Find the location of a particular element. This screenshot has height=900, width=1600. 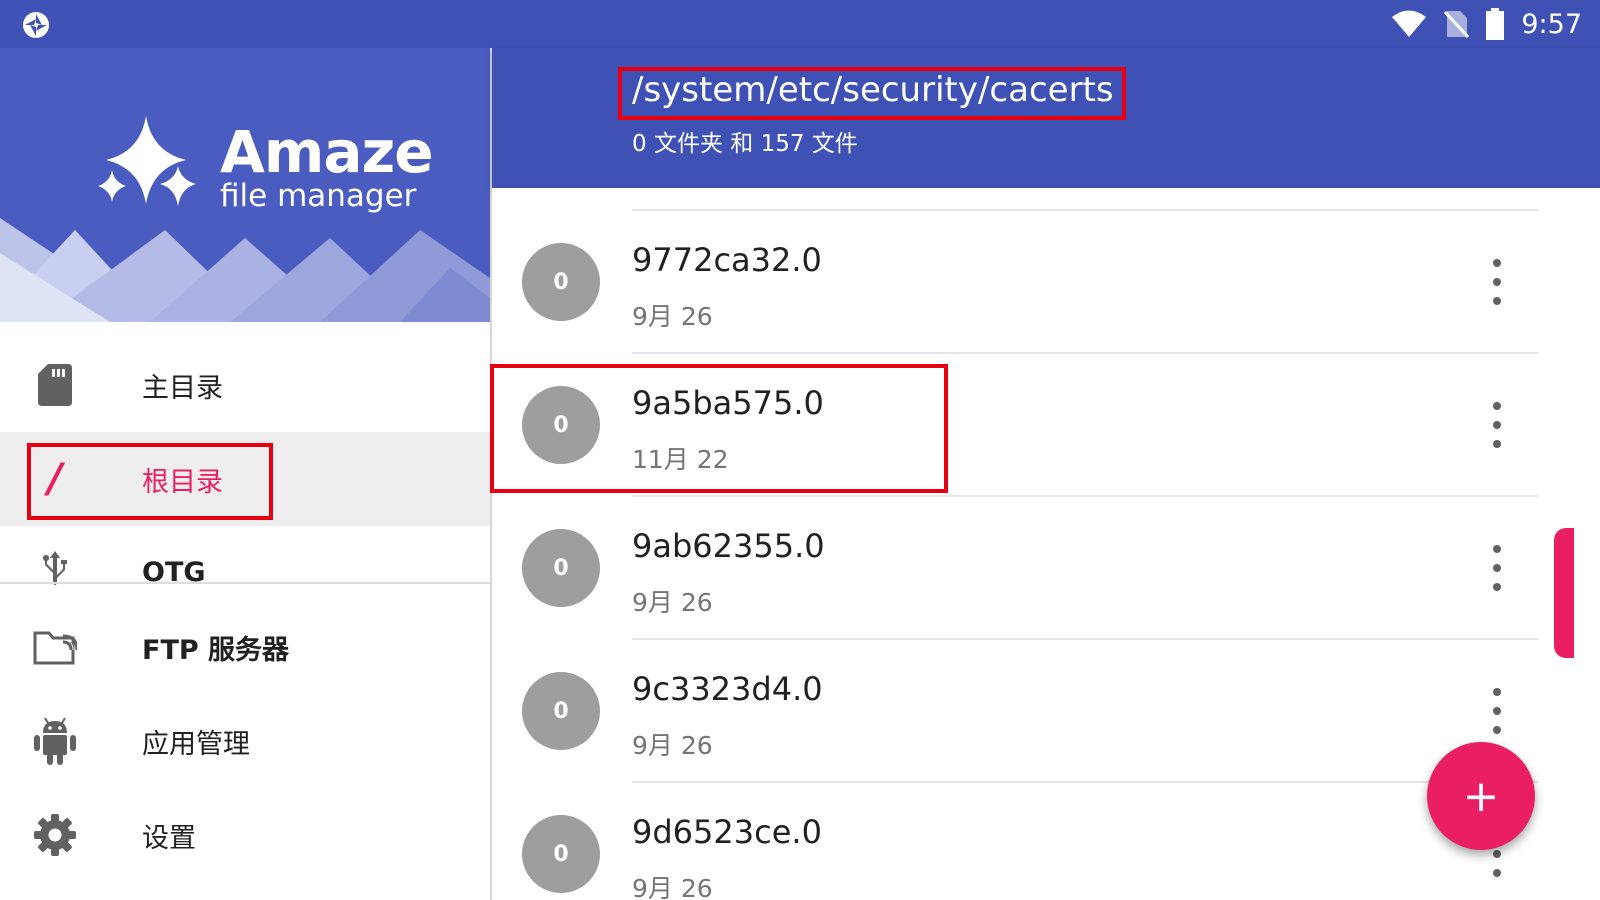

drawer-divider is located at coordinates (245, 583).